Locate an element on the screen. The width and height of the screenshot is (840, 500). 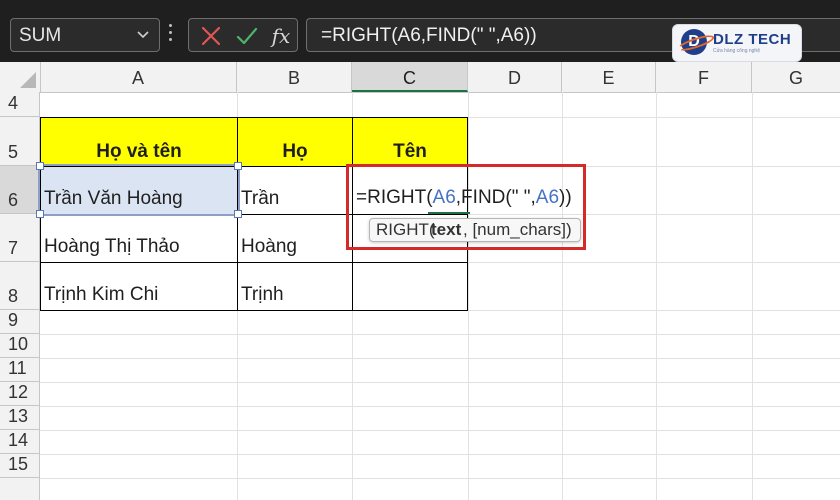
logo-tagline: Cửa hàng công nghệ is located at coordinates (736, 51).